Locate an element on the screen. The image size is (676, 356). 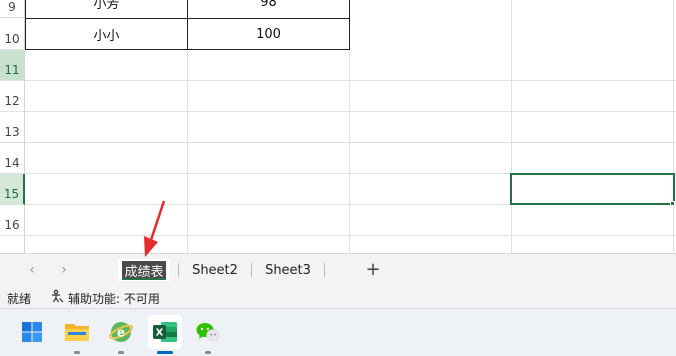
row-number: 14 is located at coordinates (12, 163).